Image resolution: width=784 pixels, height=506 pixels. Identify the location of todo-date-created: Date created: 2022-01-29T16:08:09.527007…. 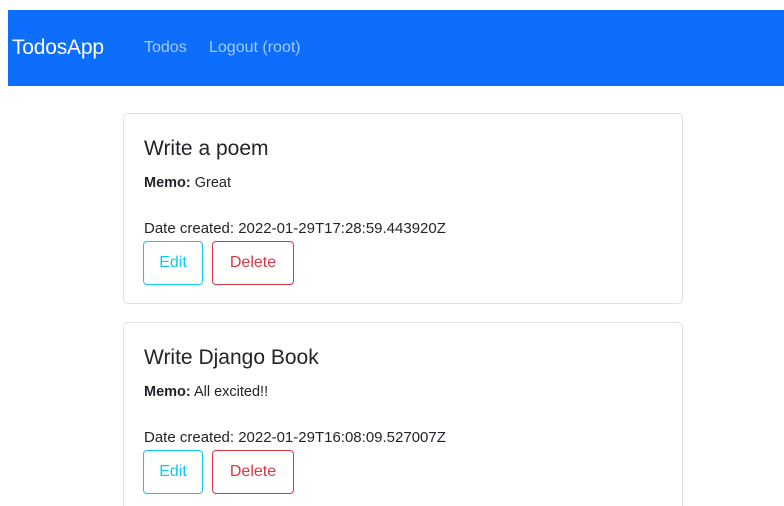
(295, 437).